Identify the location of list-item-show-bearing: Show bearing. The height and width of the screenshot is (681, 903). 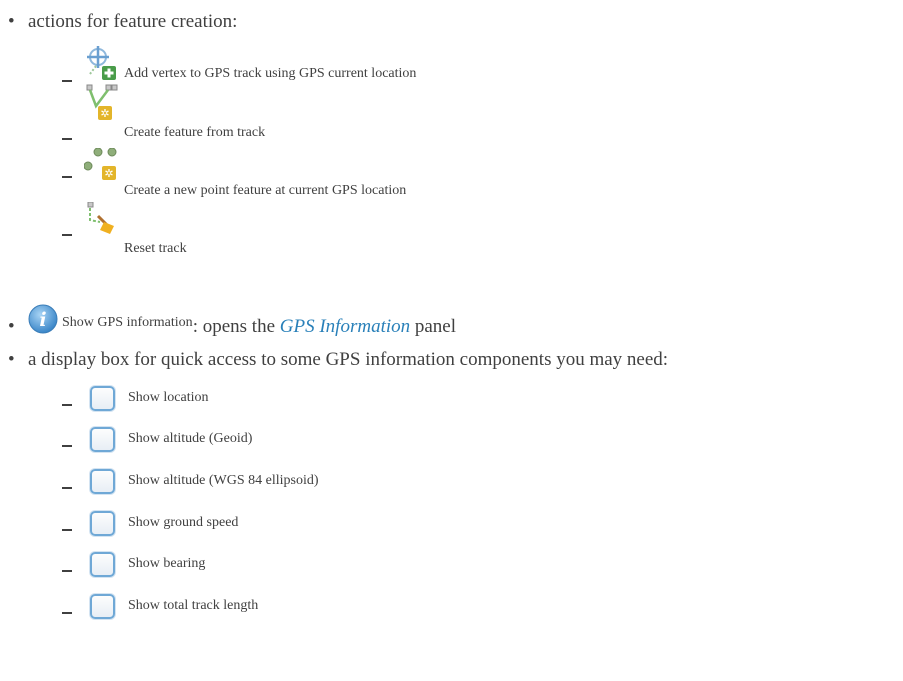
(262, 569).